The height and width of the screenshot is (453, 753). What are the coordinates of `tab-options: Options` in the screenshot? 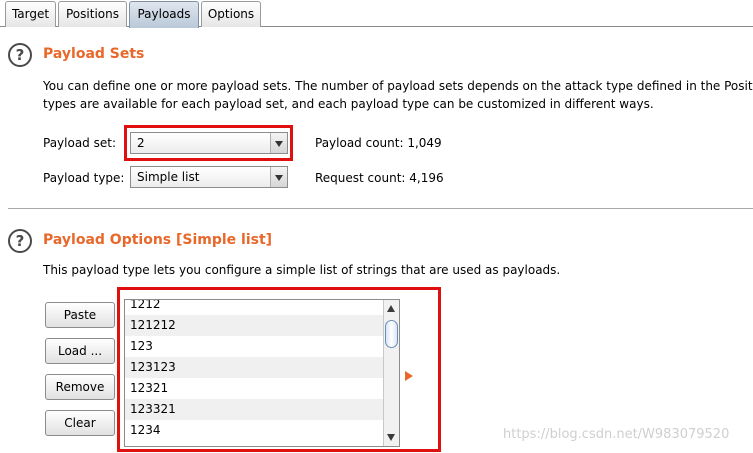 It's located at (231, 14).